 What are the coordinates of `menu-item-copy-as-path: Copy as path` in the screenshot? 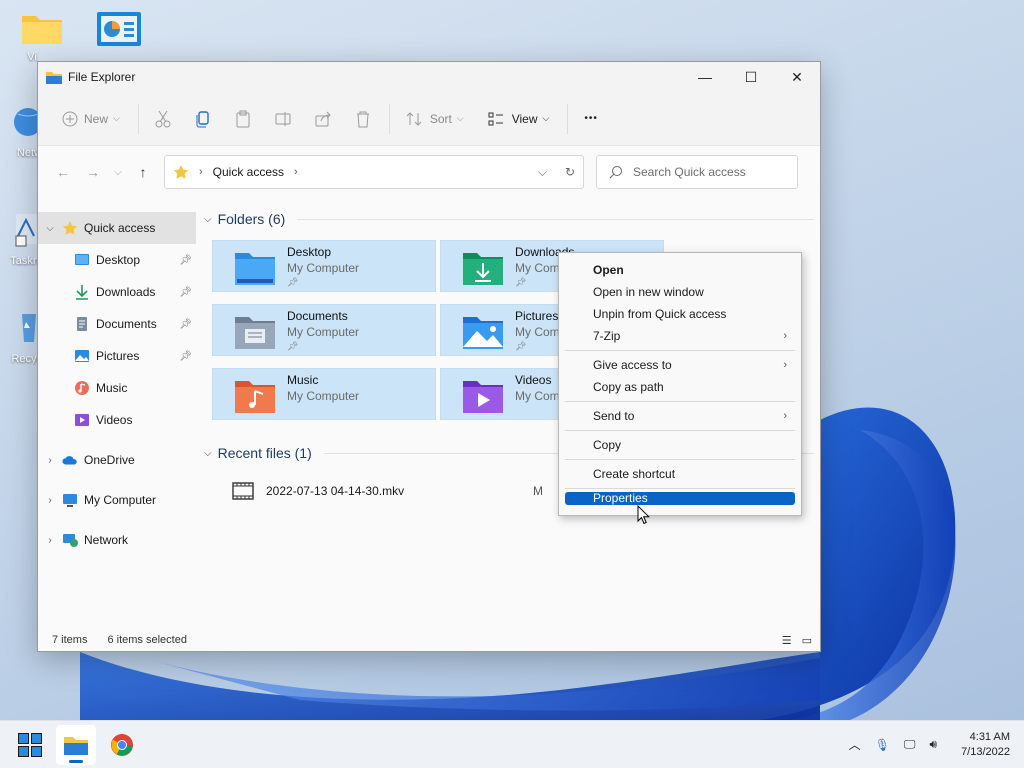 It's located at (680, 387).